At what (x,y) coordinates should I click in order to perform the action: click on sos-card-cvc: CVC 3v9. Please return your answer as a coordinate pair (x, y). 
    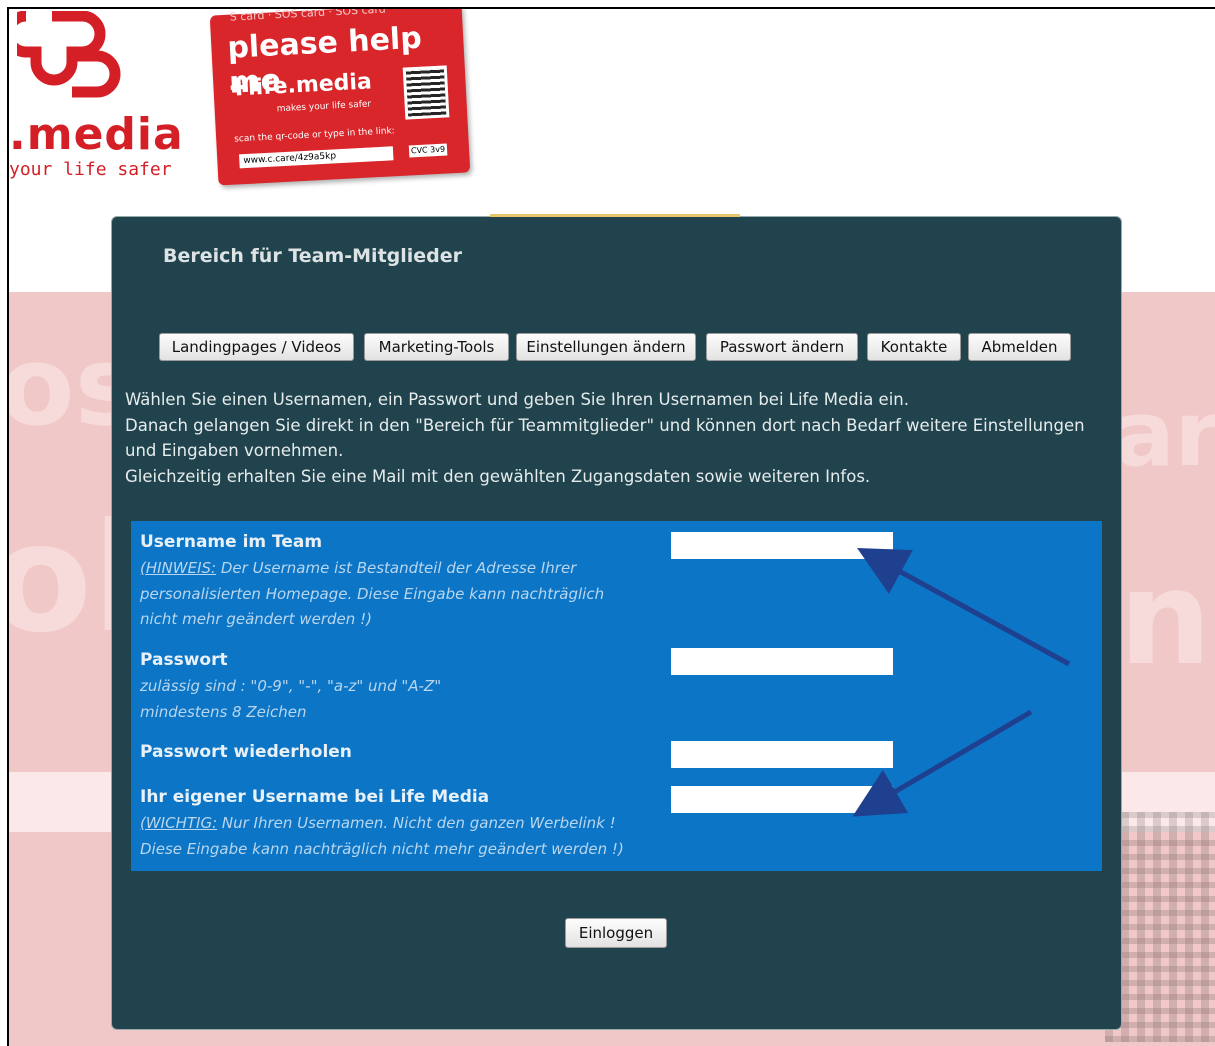
    Looking at the image, I should click on (428, 150).